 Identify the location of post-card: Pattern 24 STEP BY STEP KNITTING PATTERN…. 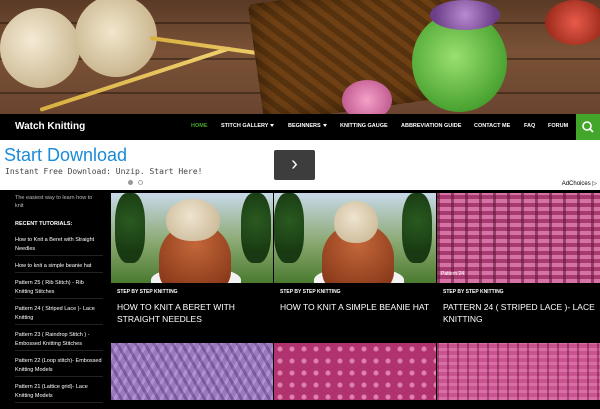
(518, 267).